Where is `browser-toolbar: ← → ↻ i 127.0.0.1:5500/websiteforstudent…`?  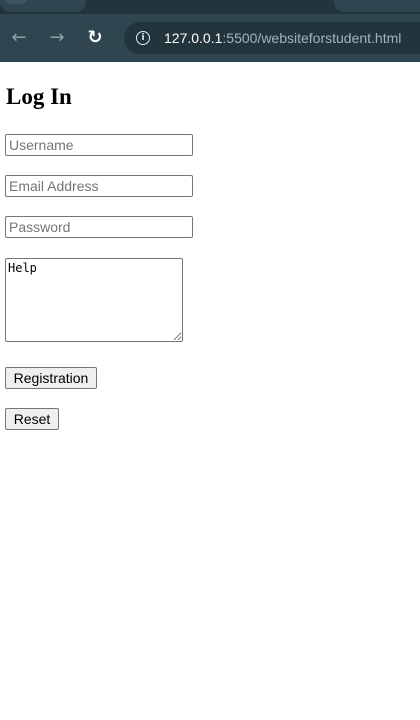 browser-toolbar: ← → ↻ i 127.0.0.1:5500/websiteforstudent… is located at coordinates (210, 31).